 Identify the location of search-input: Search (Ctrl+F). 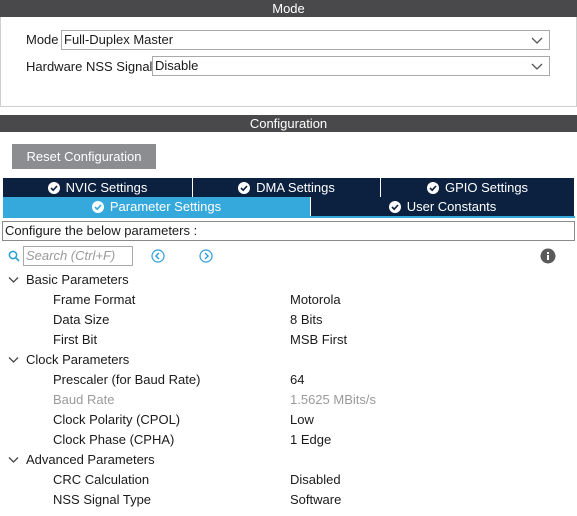
(78, 256).